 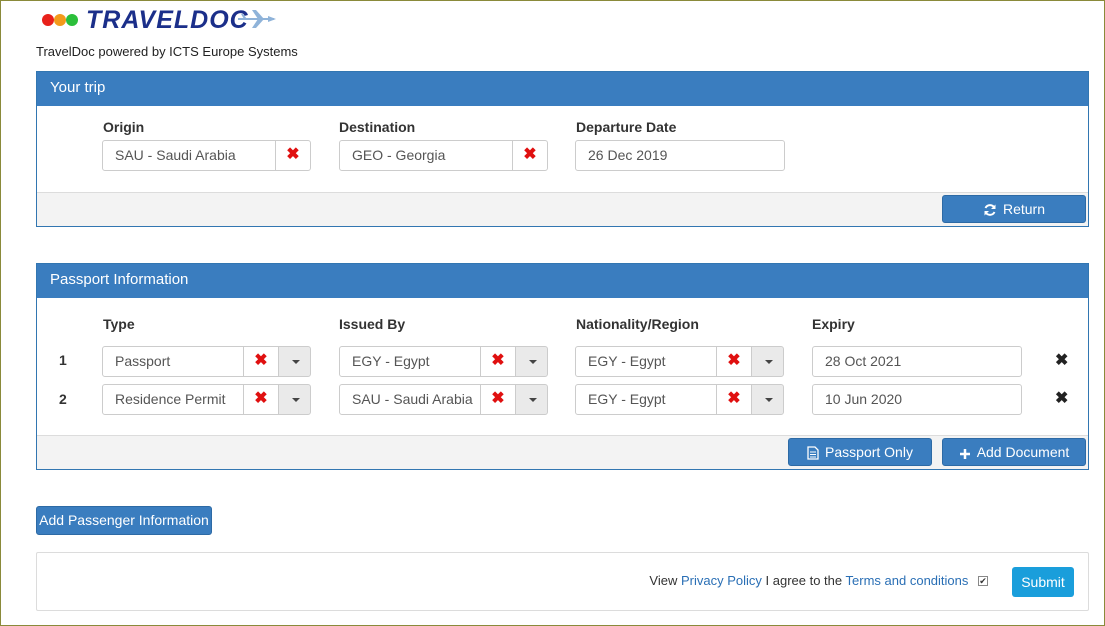 I want to click on logo-text: TRAVELDOC, so click(x=167, y=20).